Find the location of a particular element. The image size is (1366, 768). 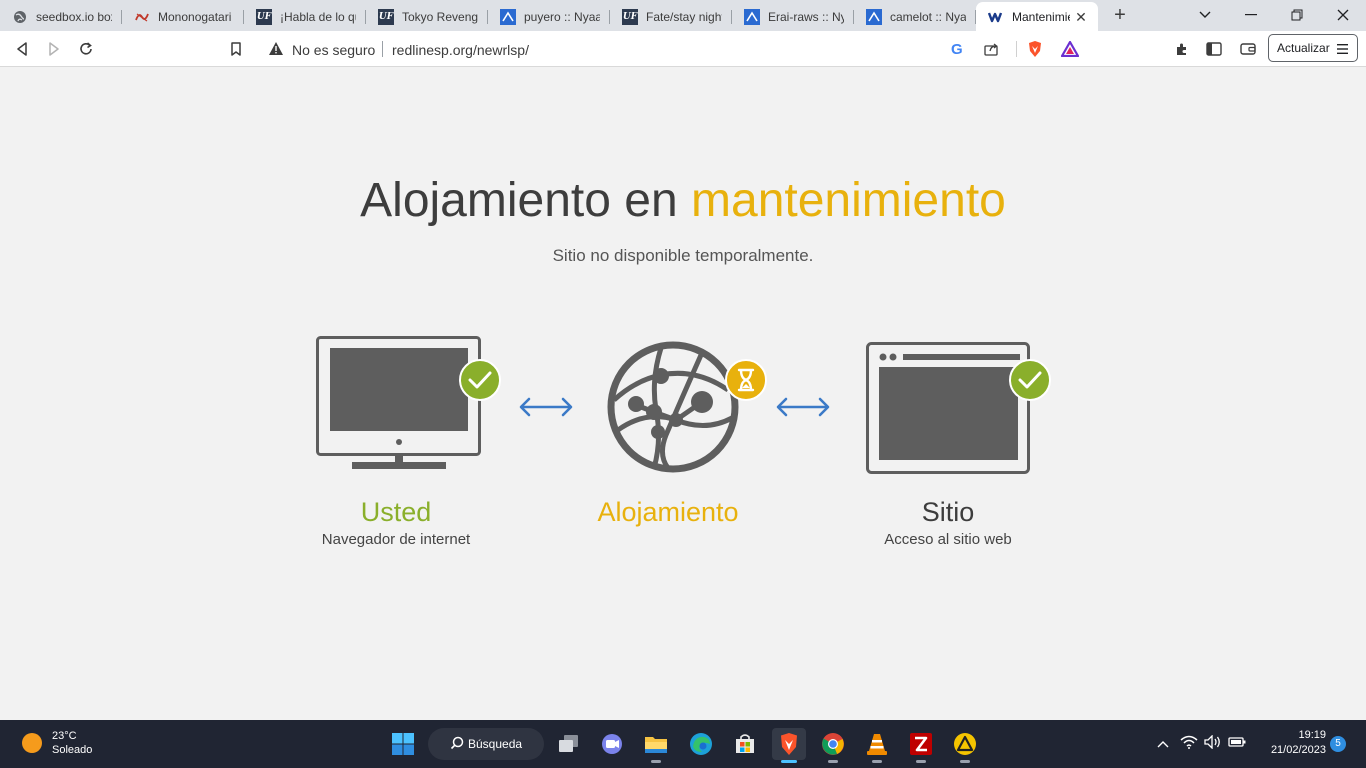

tab-1: Mononogatari - is located at coordinates (183, 16).